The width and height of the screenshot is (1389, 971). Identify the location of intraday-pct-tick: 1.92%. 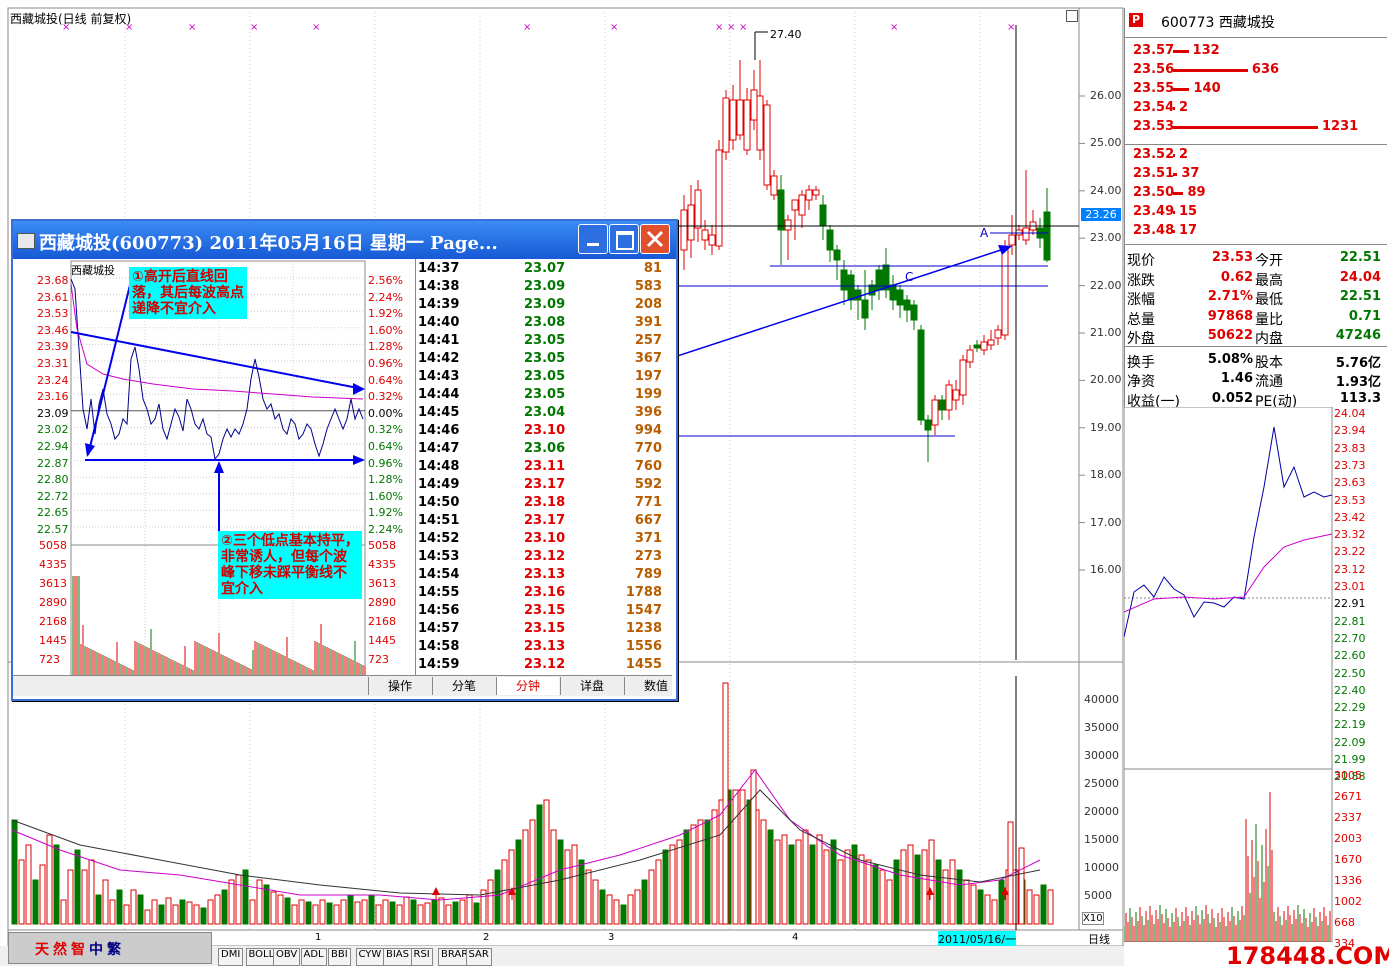
(385, 513).